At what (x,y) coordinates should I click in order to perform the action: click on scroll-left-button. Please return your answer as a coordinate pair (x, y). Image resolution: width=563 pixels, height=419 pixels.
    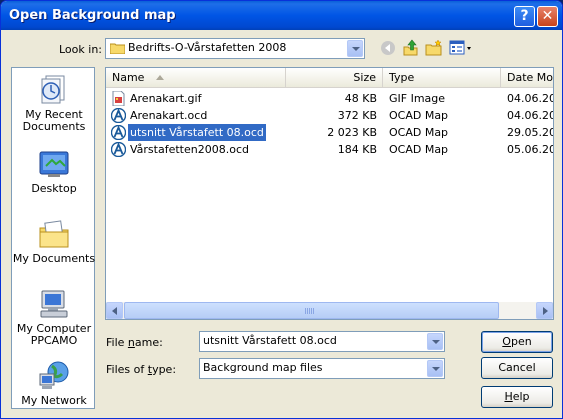
    Looking at the image, I should click on (114, 310).